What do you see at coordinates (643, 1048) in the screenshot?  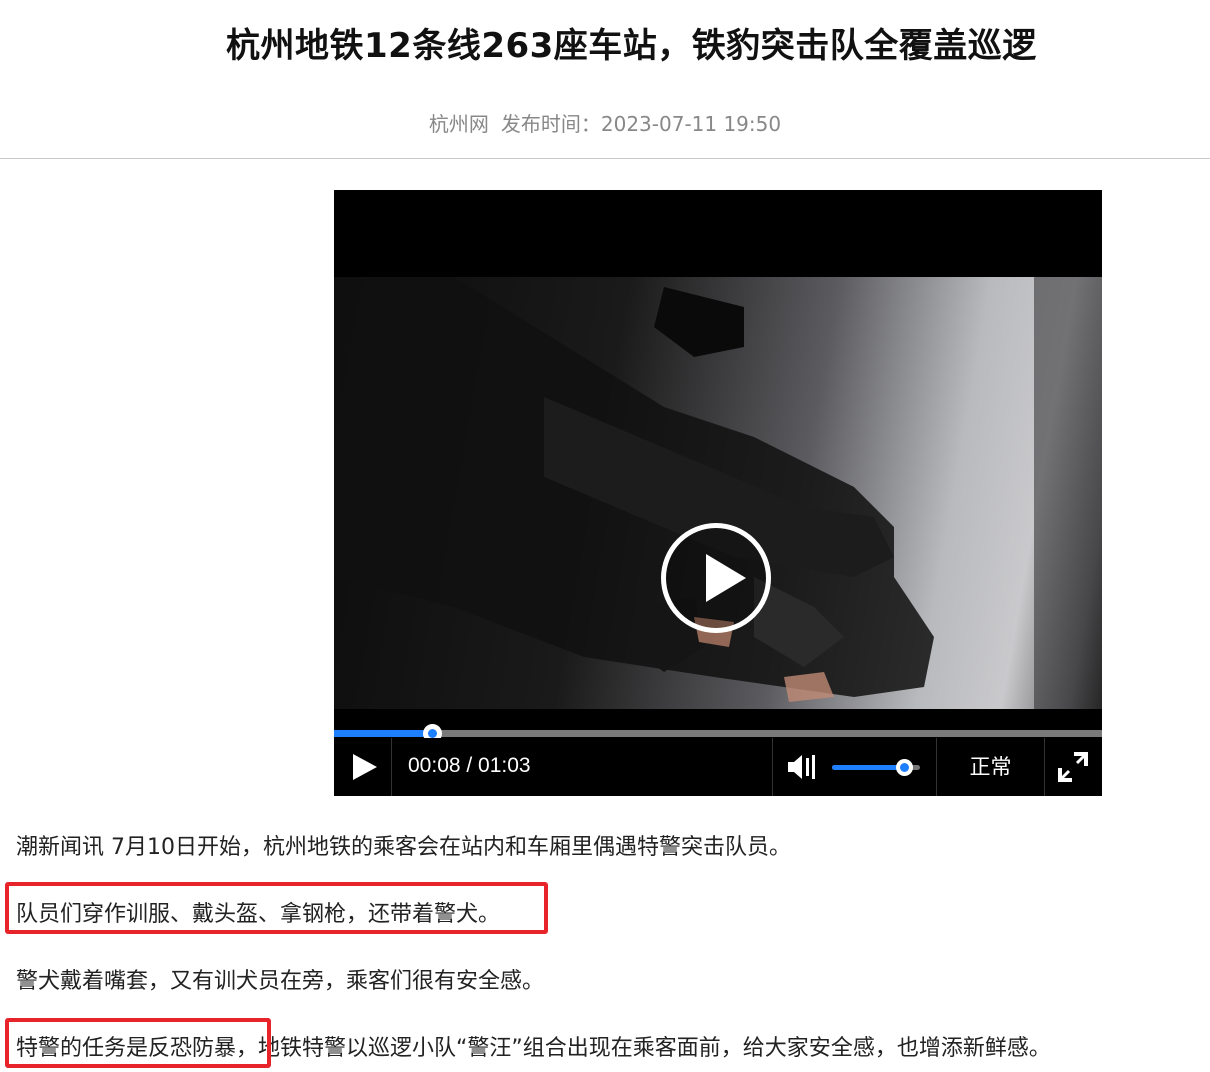 I see `paragraph-4-rest: ，地铁特警以巡逻小队“警汪”组合出现在乘客面前，给大家安全感，也增添新鲜感。` at bounding box center [643, 1048].